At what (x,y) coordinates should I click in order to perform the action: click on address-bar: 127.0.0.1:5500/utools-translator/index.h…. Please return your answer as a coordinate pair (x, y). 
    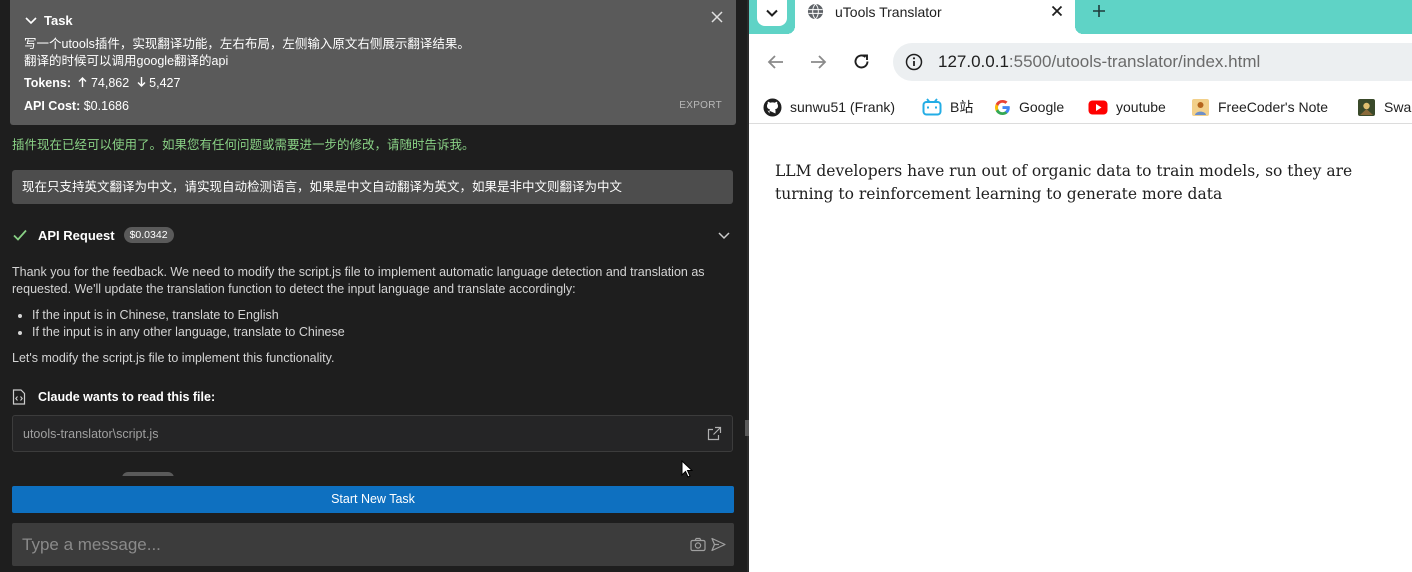
    Looking at the image, I should click on (1152, 62).